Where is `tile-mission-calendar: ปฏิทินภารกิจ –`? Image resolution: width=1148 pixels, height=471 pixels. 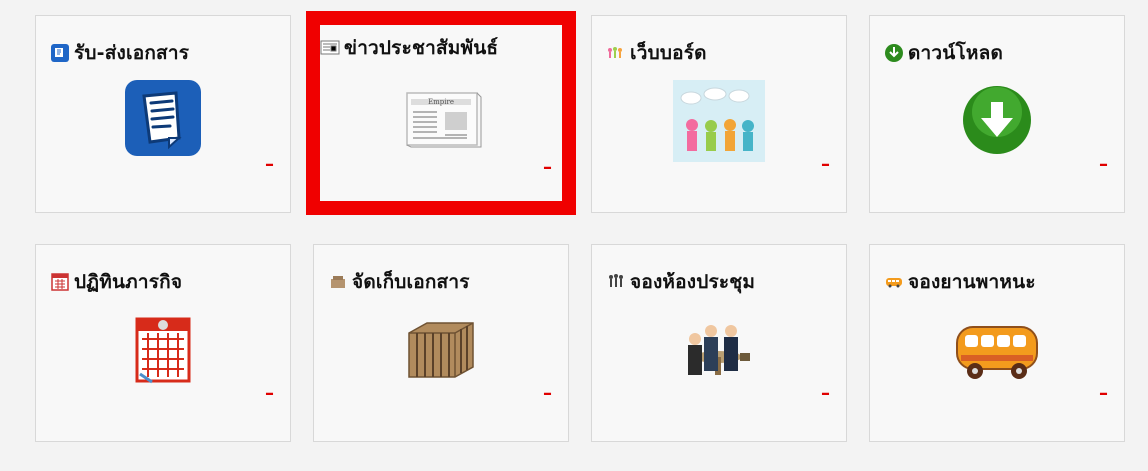 tile-mission-calendar: ปฏิทินภารกิจ – is located at coordinates (163, 343).